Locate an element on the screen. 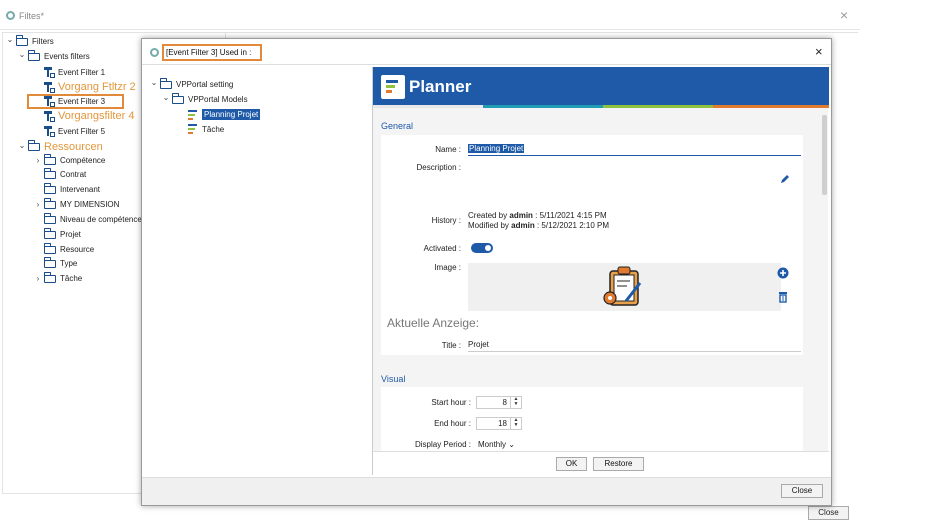  background-title-bar: Filtes* is located at coordinates (430, 15).